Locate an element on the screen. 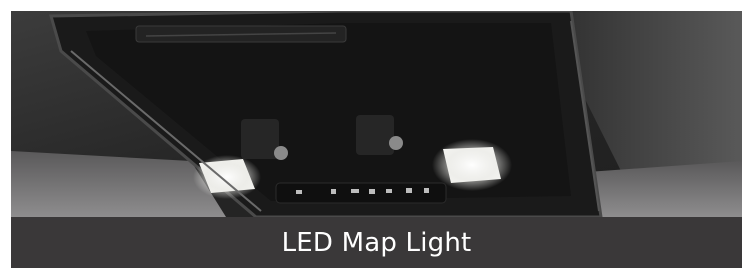  caption-text: LED Map Light is located at coordinates (376, 242).